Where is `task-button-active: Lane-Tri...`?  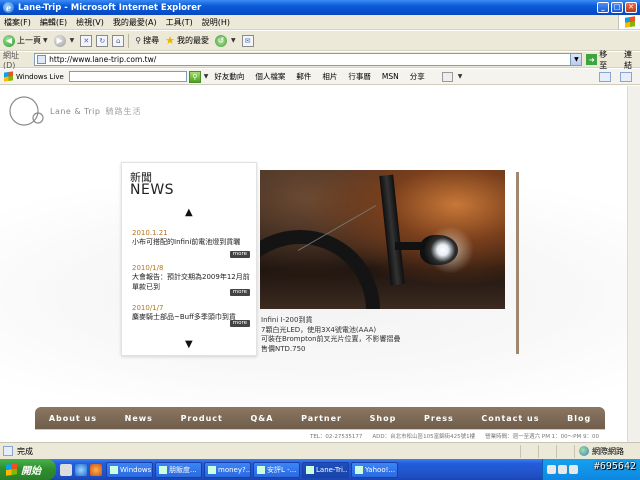
task-button-active: Lane-Tri... is located at coordinates (325, 469).